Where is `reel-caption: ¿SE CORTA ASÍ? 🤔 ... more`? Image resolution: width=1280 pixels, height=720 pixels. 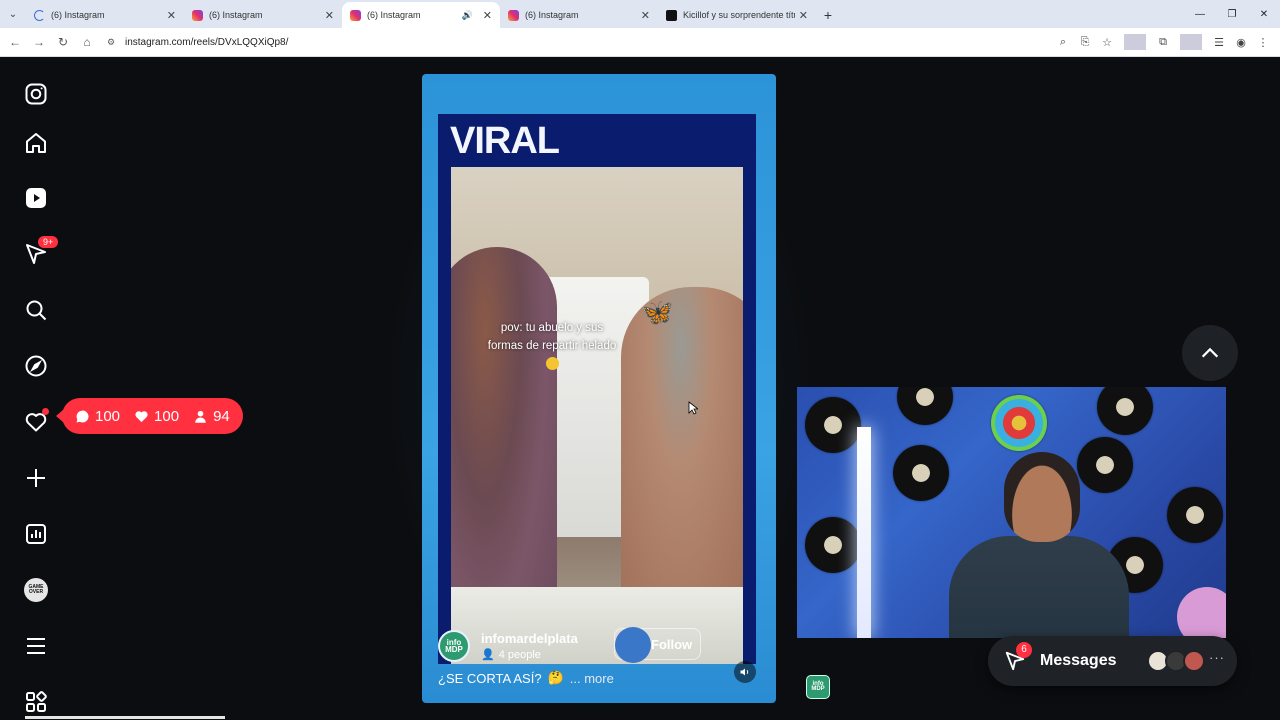
reel-caption: ¿SE CORTA ASÍ? 🤔 ... more is located at coordinates (526, 678).